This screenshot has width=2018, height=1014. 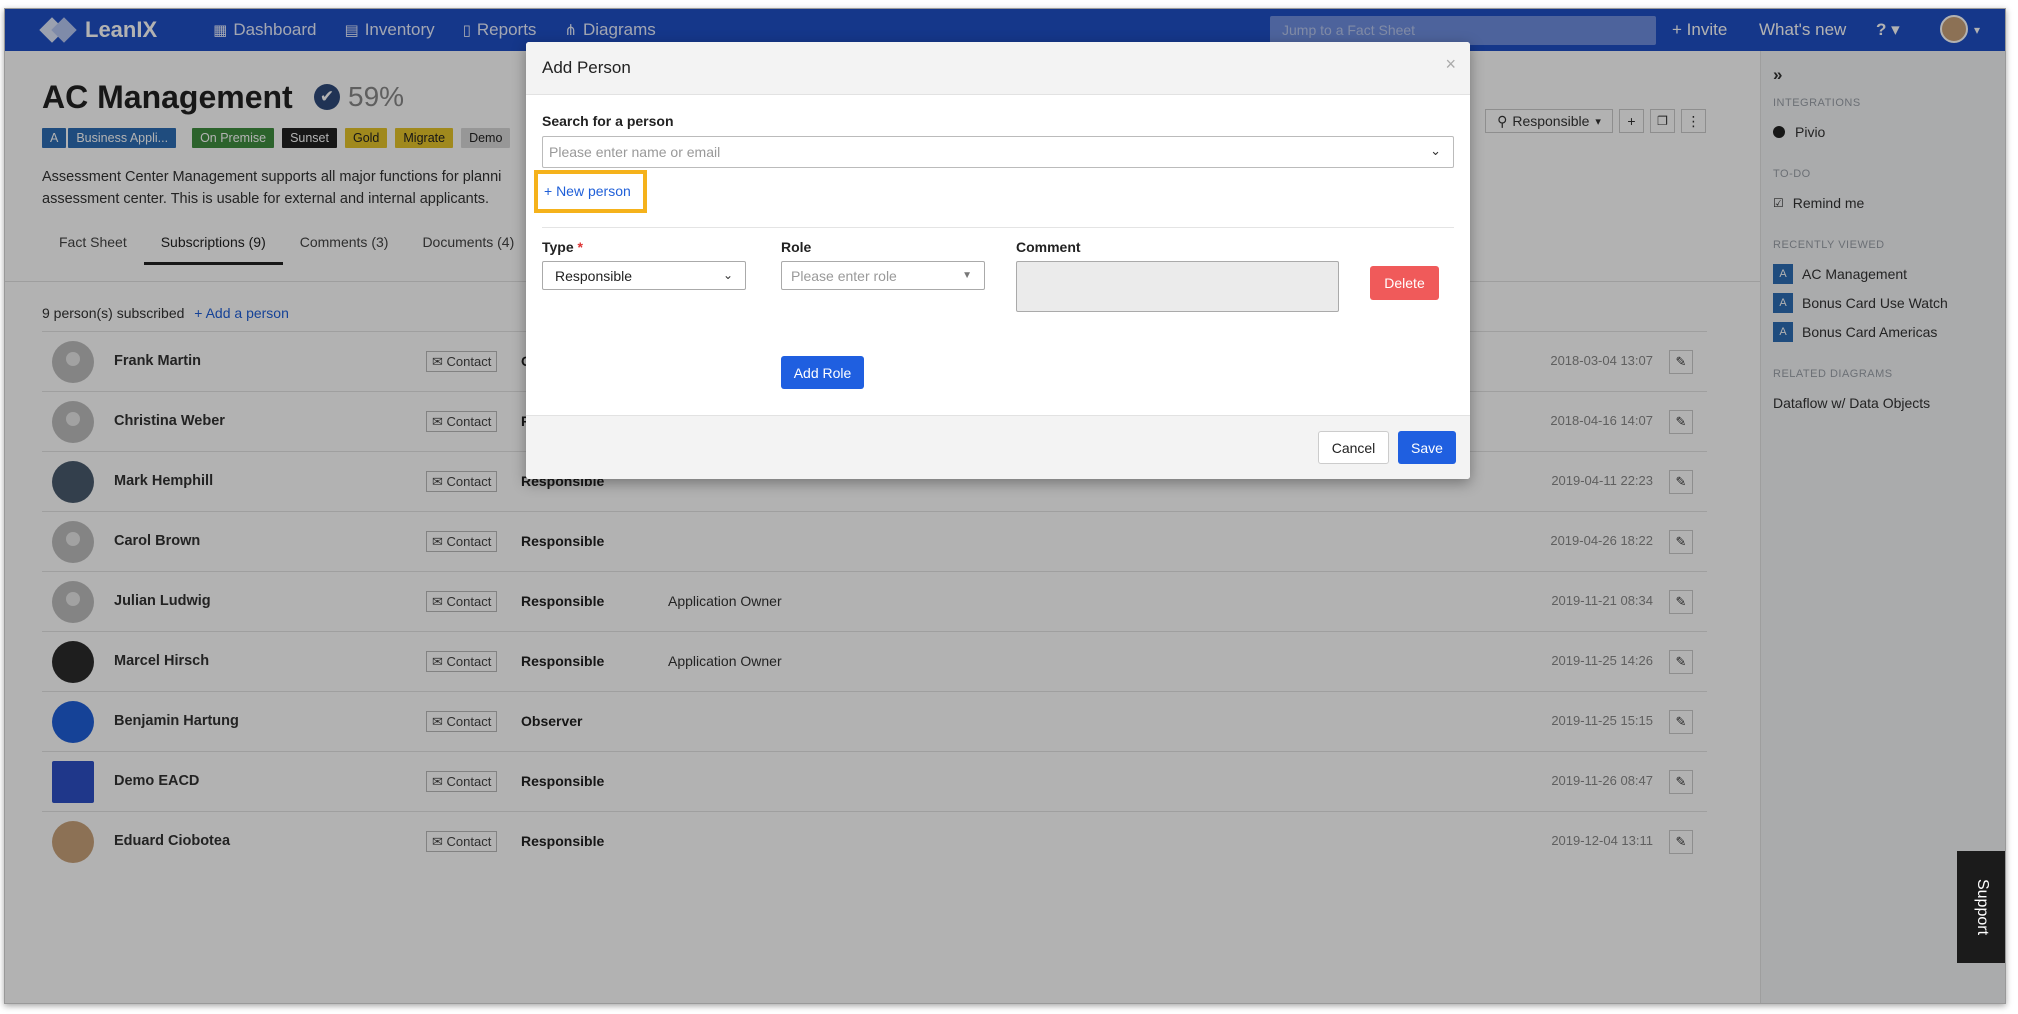 What do you see at coordinates (586, 67) in the screenshot?
I see `dialog-title: Add Person` at bounding box center [586, 67].